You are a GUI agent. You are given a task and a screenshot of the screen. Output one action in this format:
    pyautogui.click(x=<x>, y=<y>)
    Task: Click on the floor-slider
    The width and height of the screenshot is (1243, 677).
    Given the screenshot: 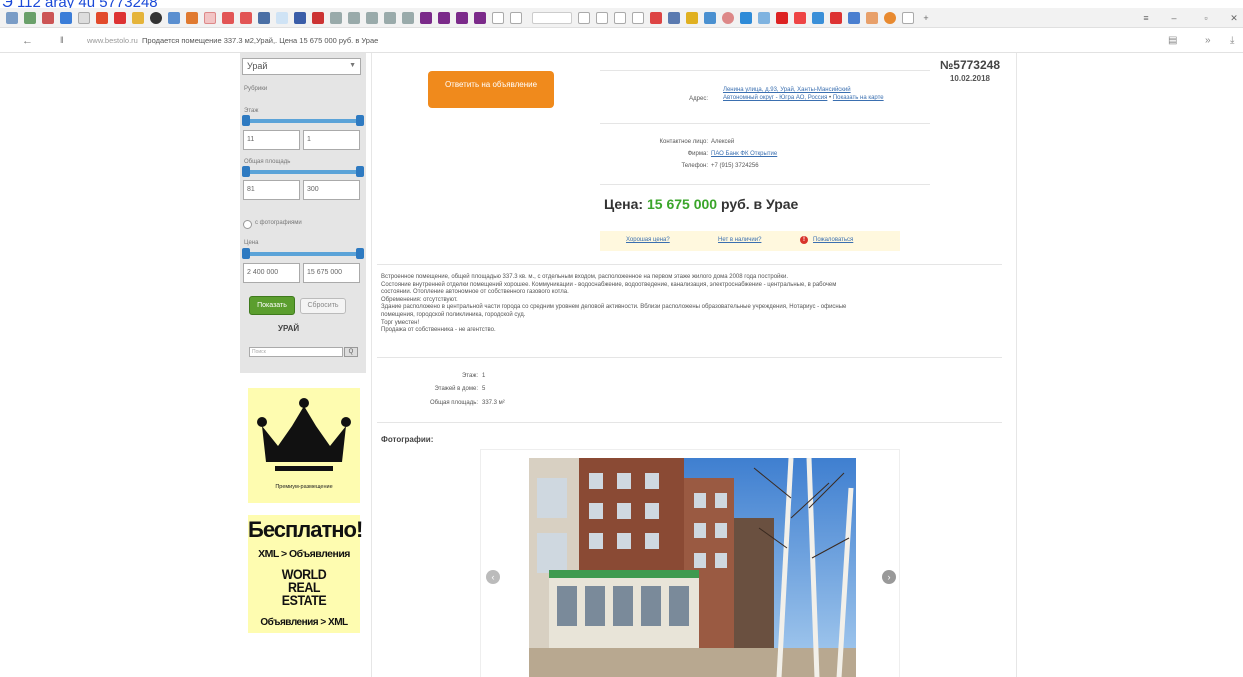 What is the action you would take?
    pyautogui.click(x=303, y=121)
    